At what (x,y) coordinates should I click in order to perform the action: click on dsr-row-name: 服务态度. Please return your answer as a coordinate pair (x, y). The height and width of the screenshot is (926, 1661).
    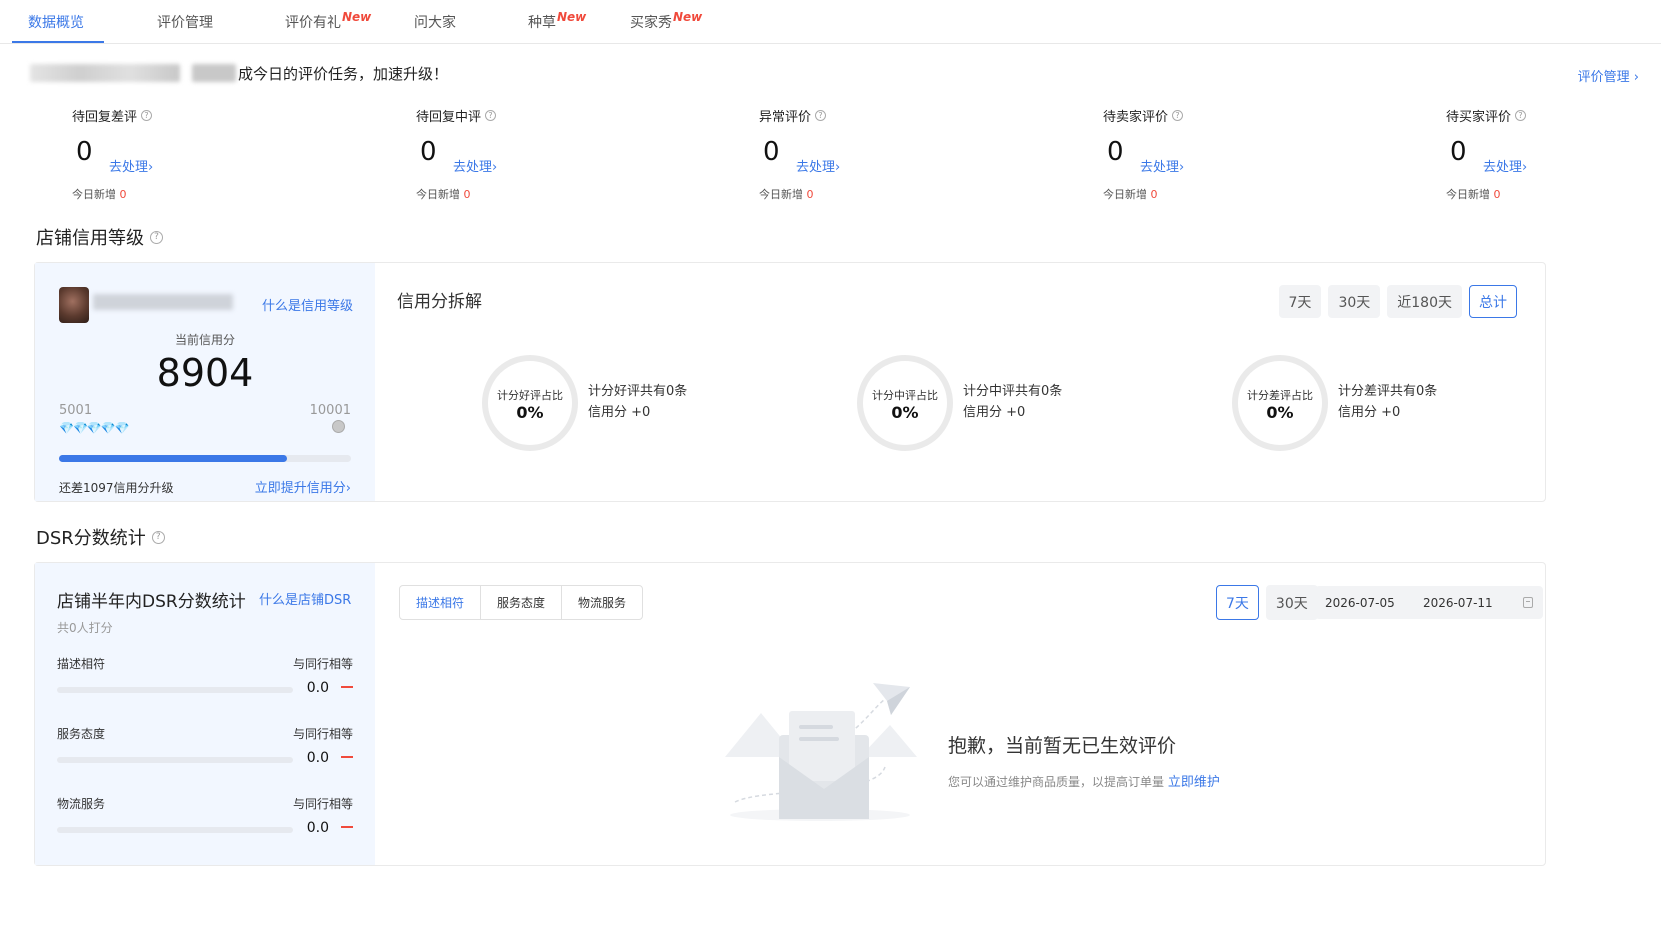
    Looking at the image, I should click on (81, 734).